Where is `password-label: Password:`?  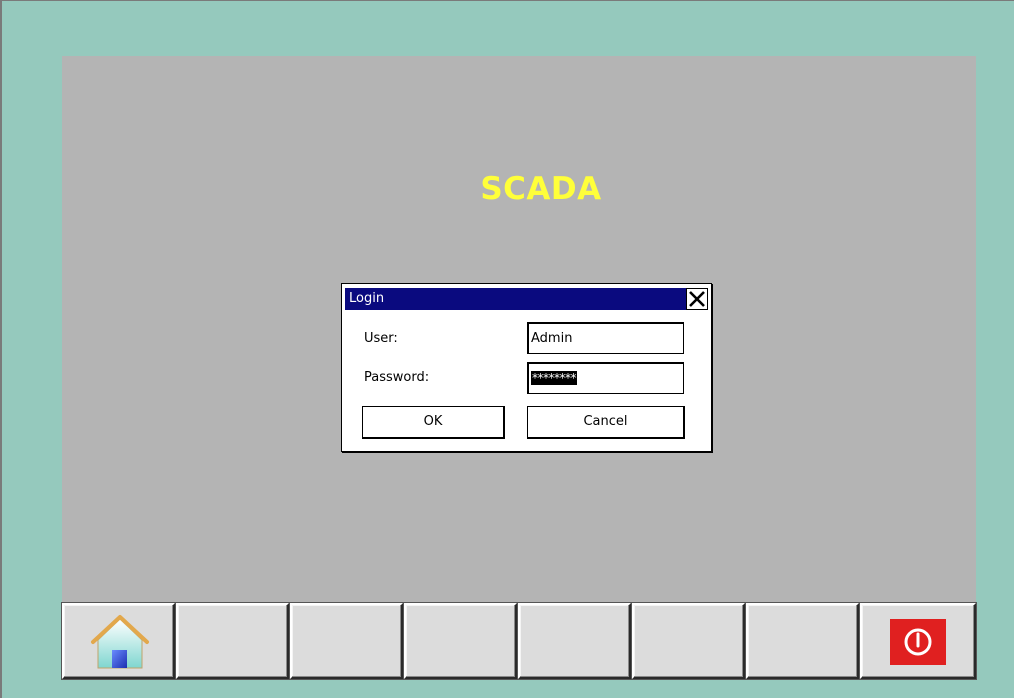
password-label: Password: is located at coordinates (397, 377).